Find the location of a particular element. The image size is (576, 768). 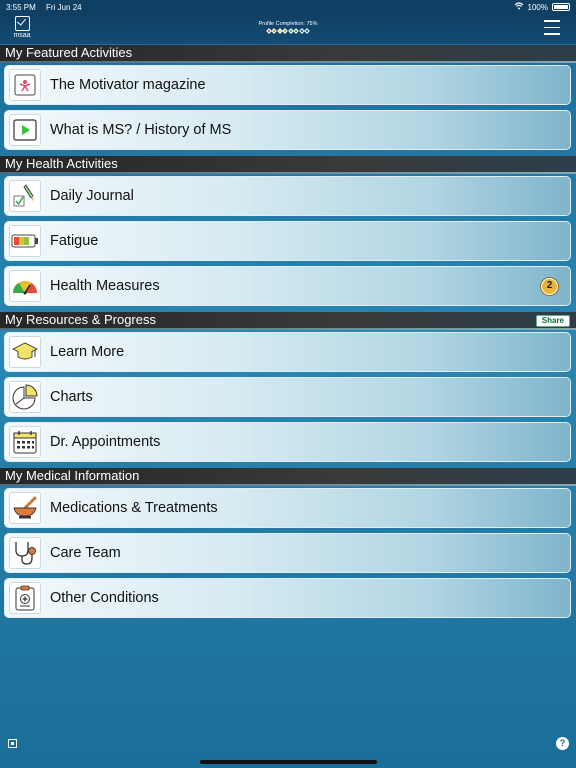

stethoscope-icon is located at coordinates (25, 553).